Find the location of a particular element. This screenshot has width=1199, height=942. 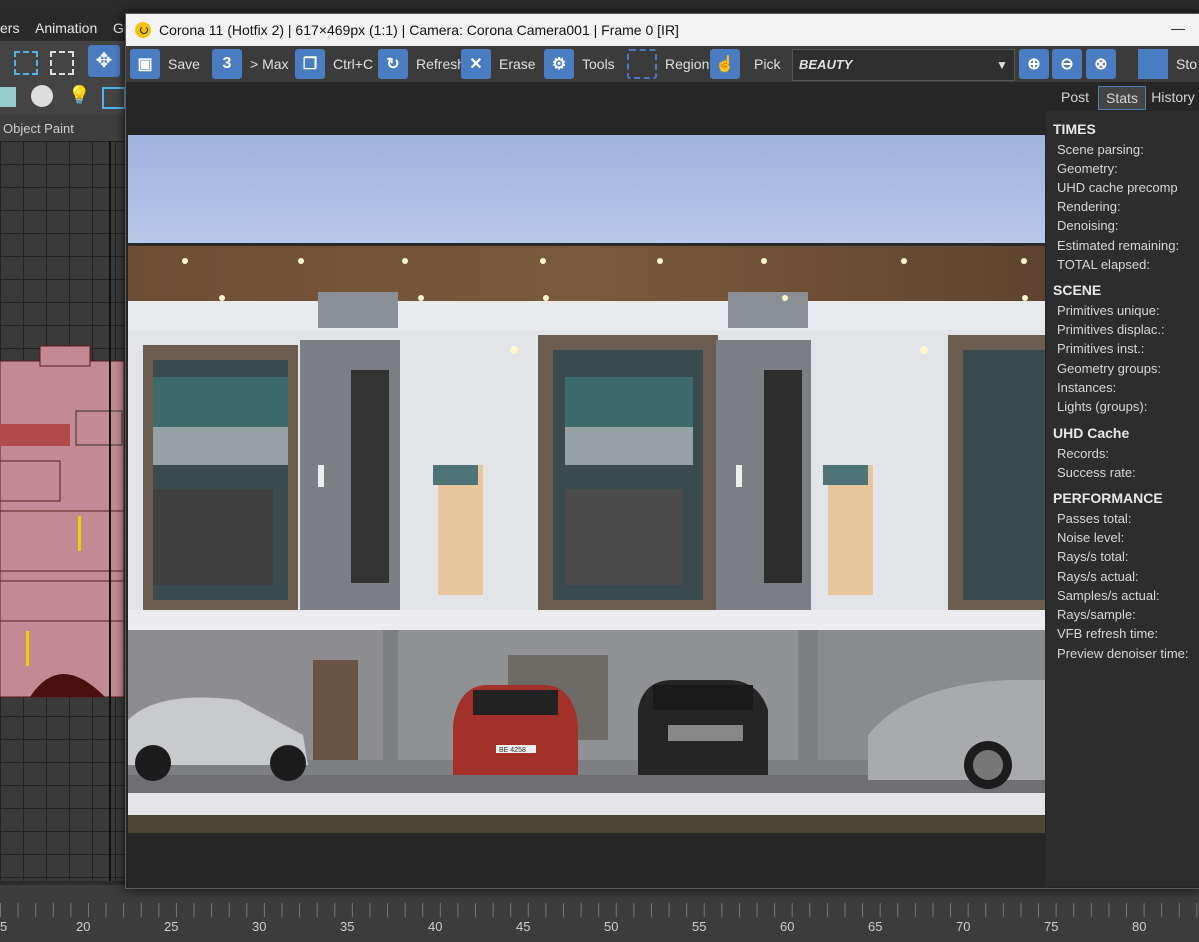

window-crossing-icon is located at coordinates (62, 63).